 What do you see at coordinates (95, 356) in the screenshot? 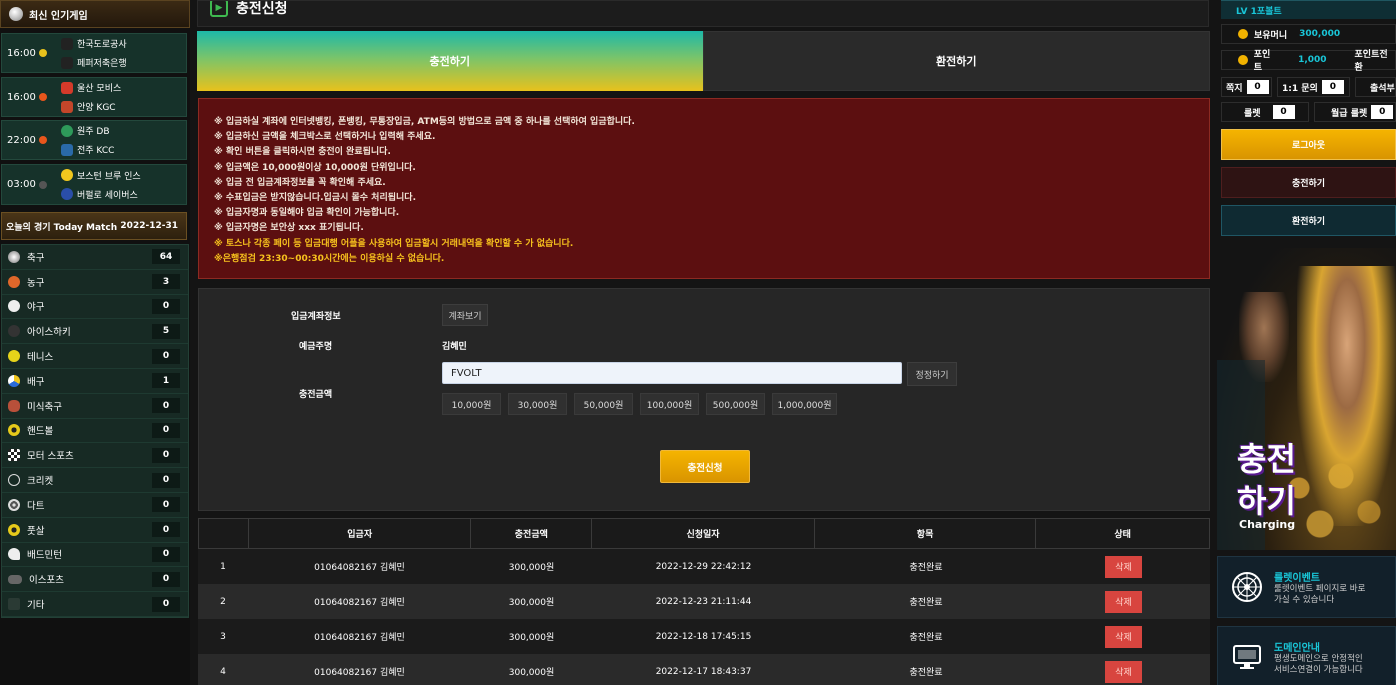
I see `sport-item-tennis: 테니스 0` at bounding box center [95, 356].